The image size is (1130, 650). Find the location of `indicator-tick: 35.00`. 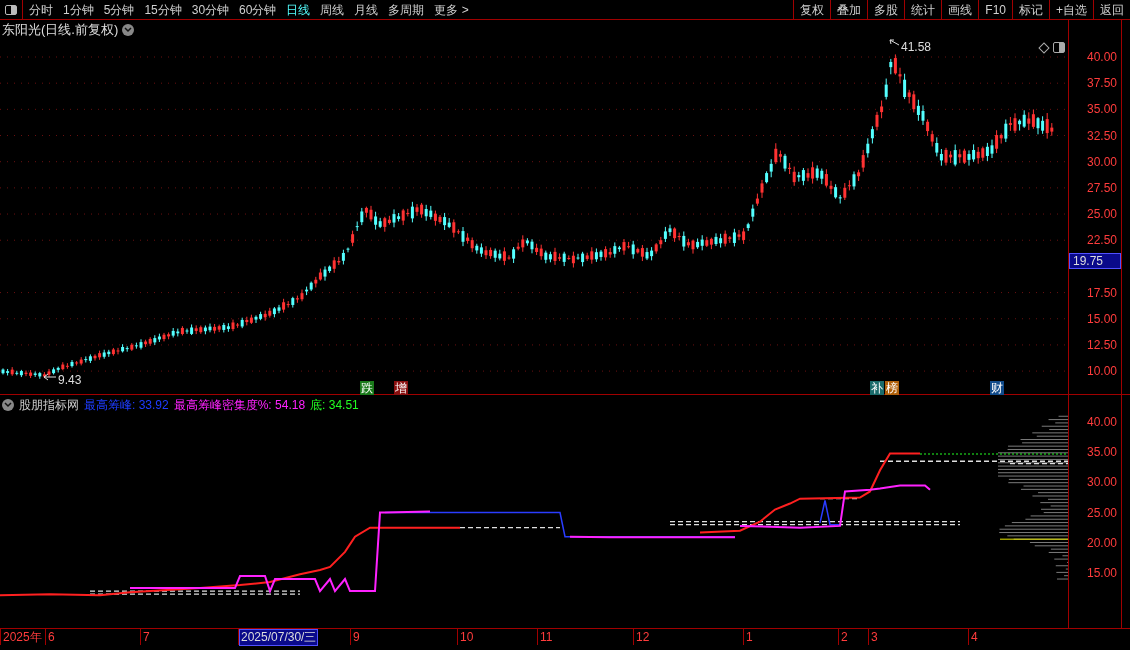

indicator-tick: 35.00 is located at coordinates (1101, 452).